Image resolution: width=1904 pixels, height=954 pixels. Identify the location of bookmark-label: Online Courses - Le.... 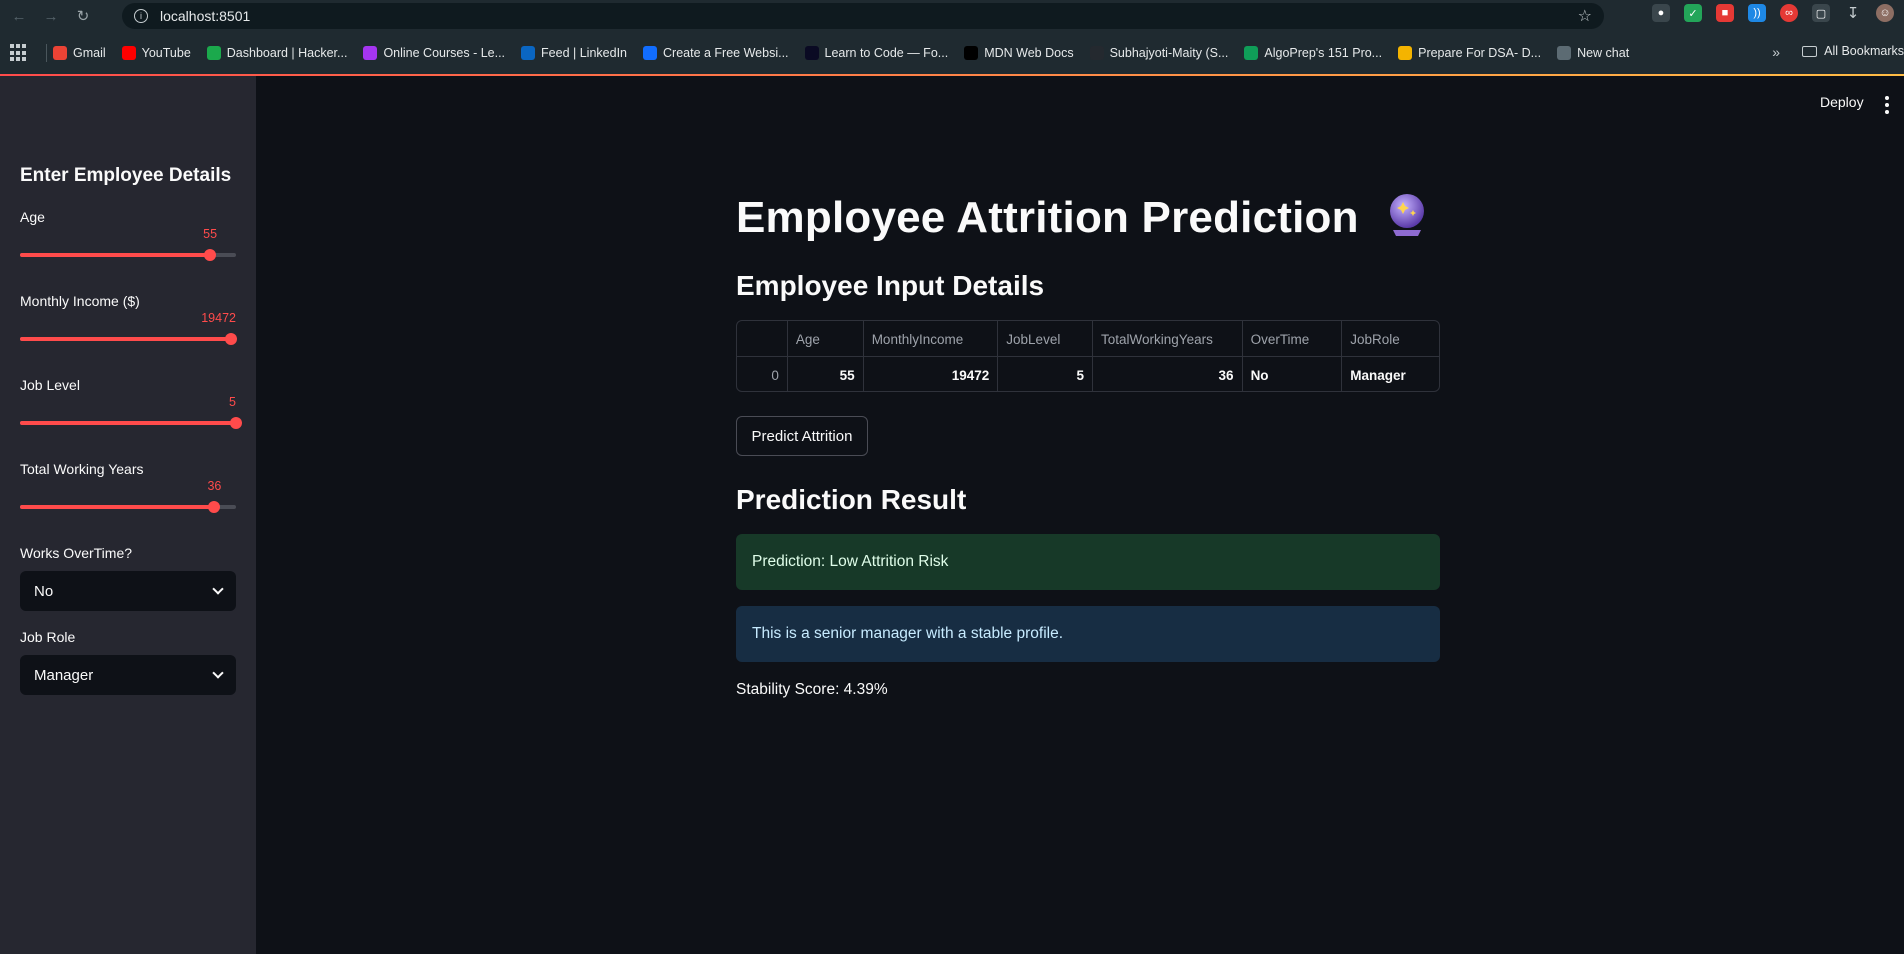
(444, 53).